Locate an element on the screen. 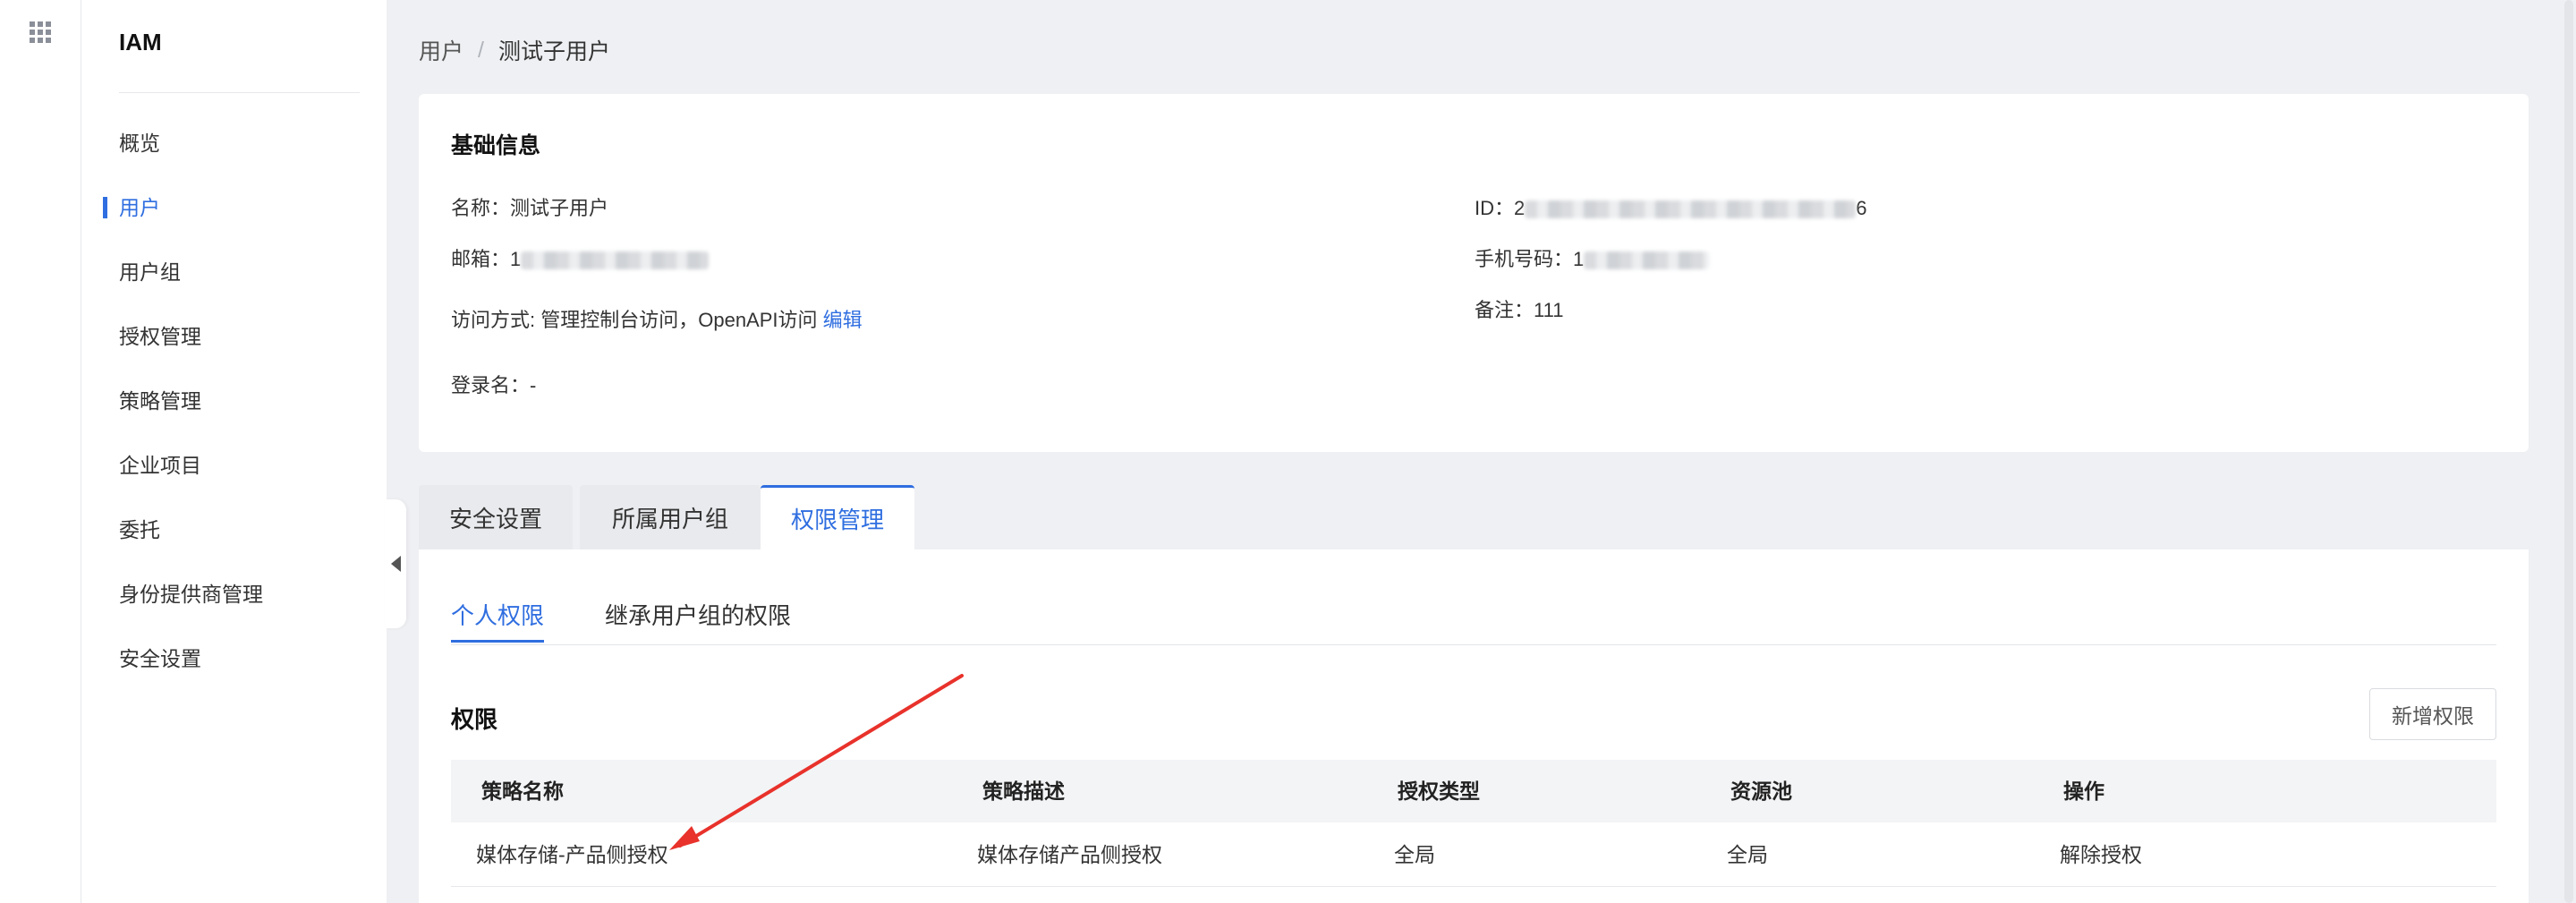  sidebar-divider is located at coordinates (239, 92).